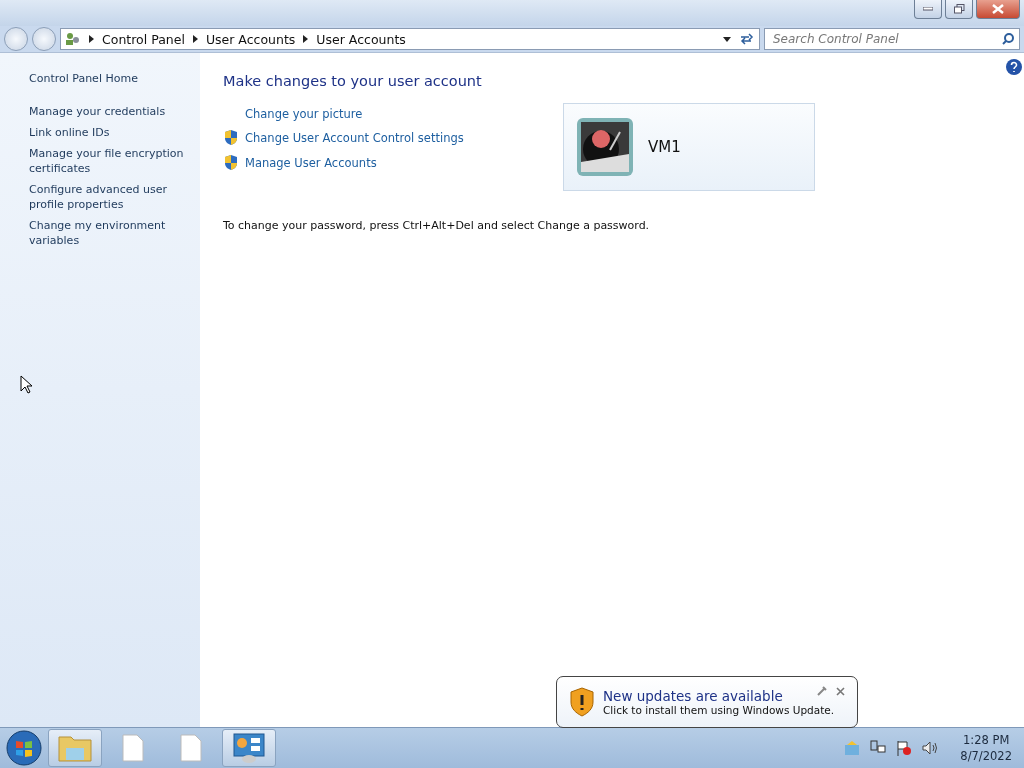 The height and width of the screenshot is (768, 1024). I want to click on sidebar-link: Configure advanced user profile properties, so click(111, 197).